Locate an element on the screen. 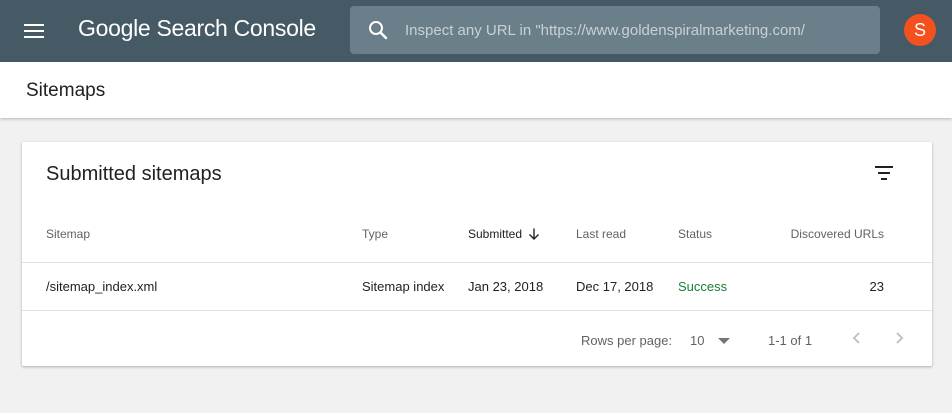  hamburger-menu-icon is located at coordinates (34, 31).